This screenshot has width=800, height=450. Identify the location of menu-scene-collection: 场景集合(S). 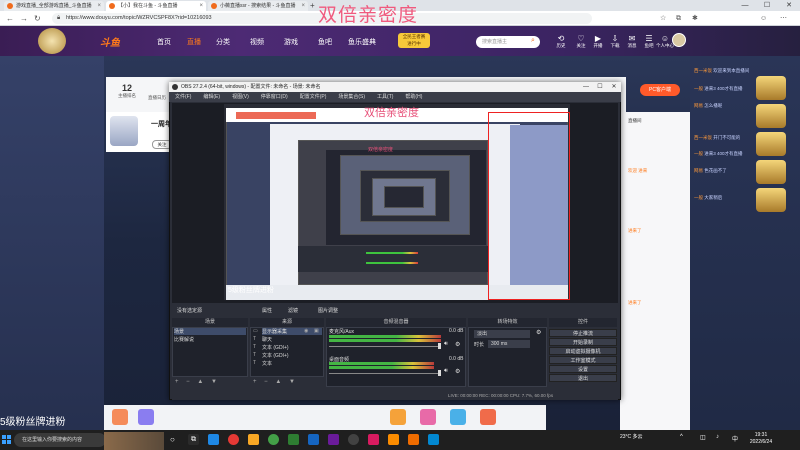
(351, 97).